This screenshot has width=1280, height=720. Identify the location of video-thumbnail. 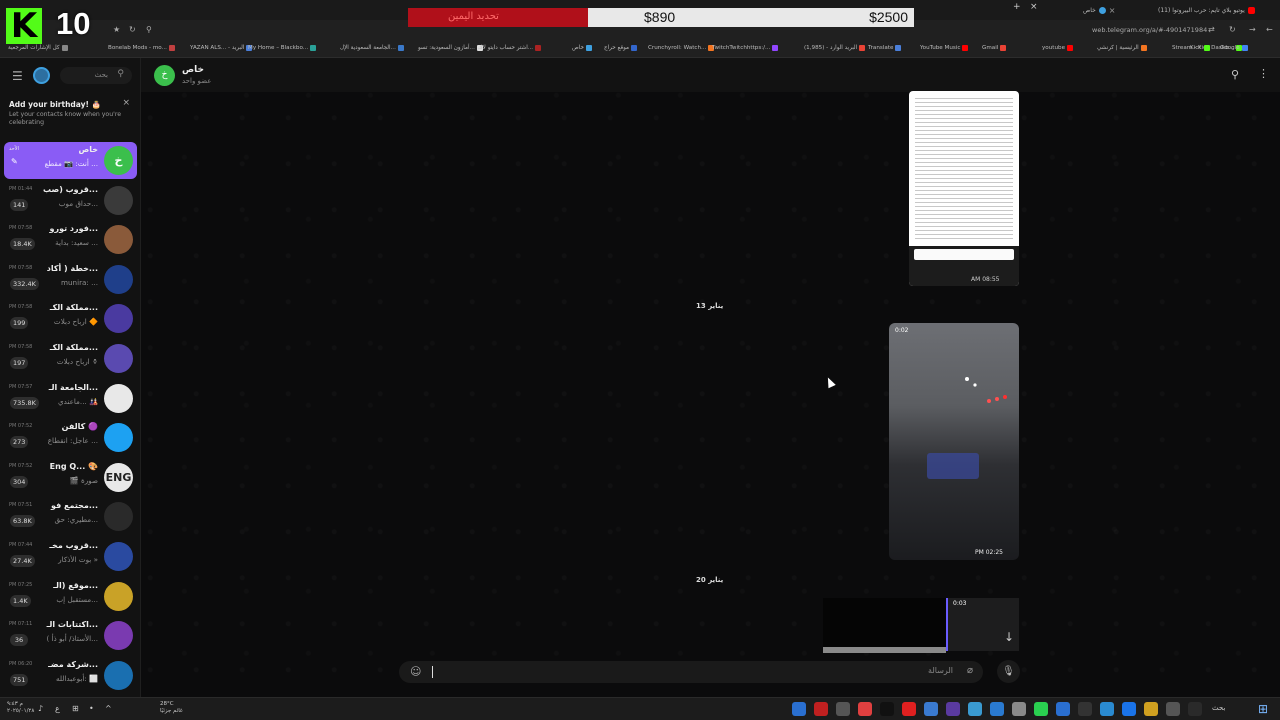
(884, 624).